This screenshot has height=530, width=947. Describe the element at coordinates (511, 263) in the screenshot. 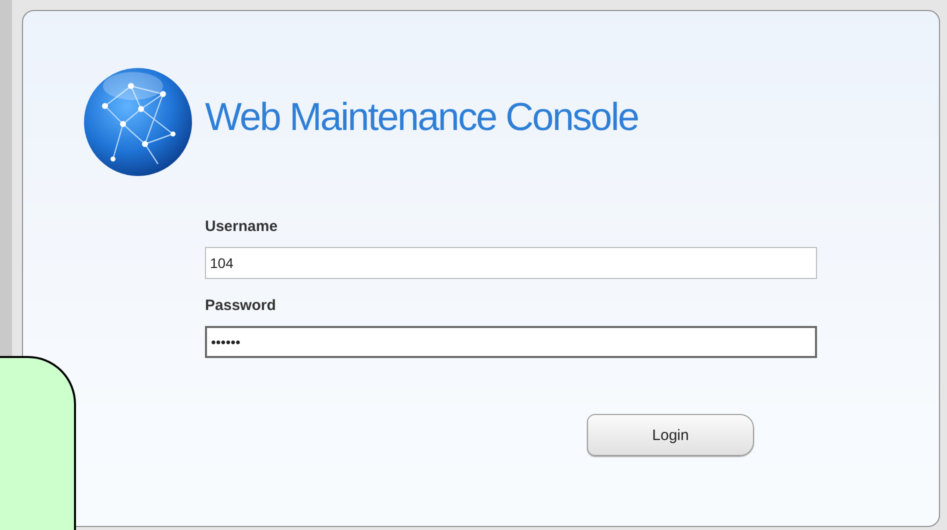

I see `input-field: 104` at that location.